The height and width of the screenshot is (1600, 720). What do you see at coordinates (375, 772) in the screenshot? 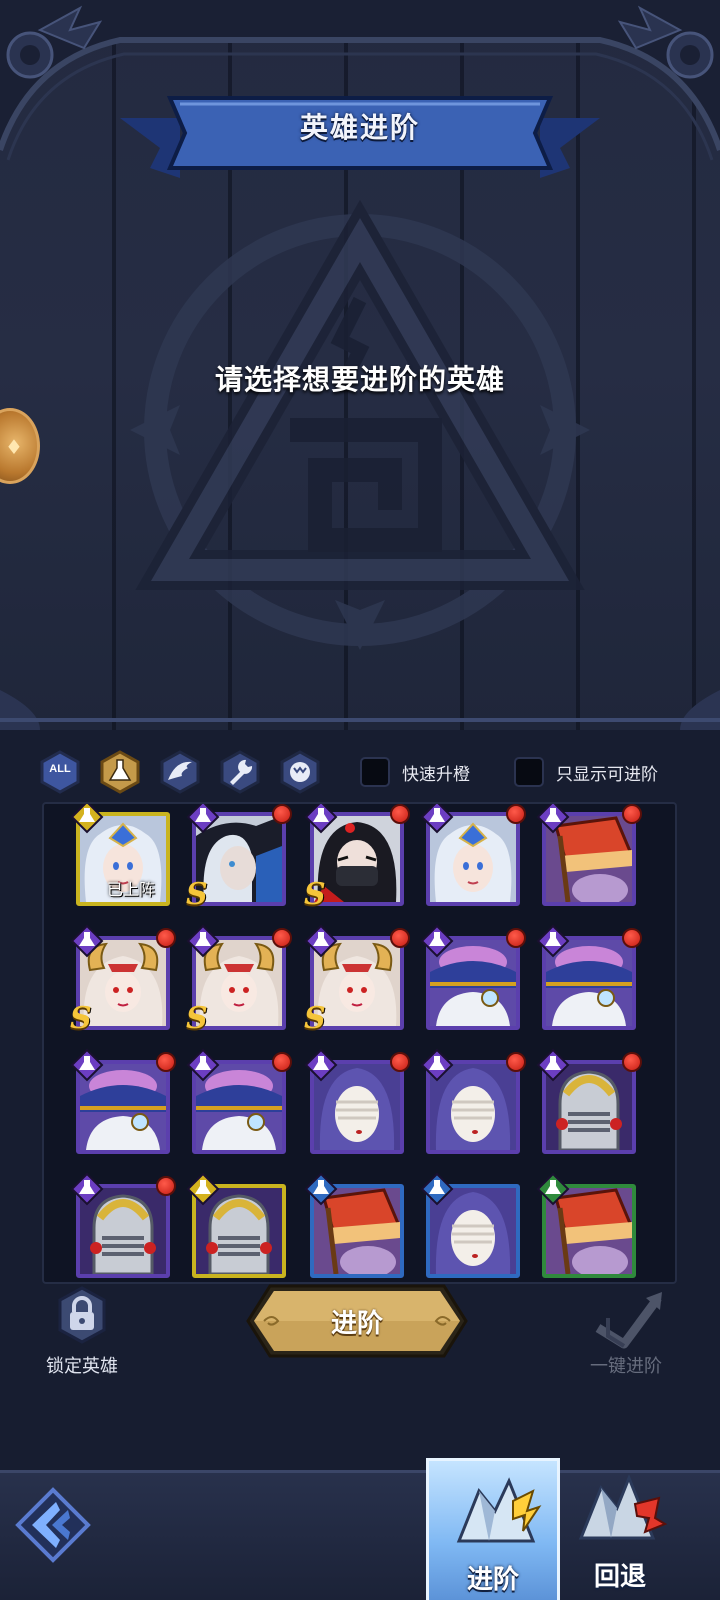
I see `quick-orange-checkbox` at bounding box center [375, 772].